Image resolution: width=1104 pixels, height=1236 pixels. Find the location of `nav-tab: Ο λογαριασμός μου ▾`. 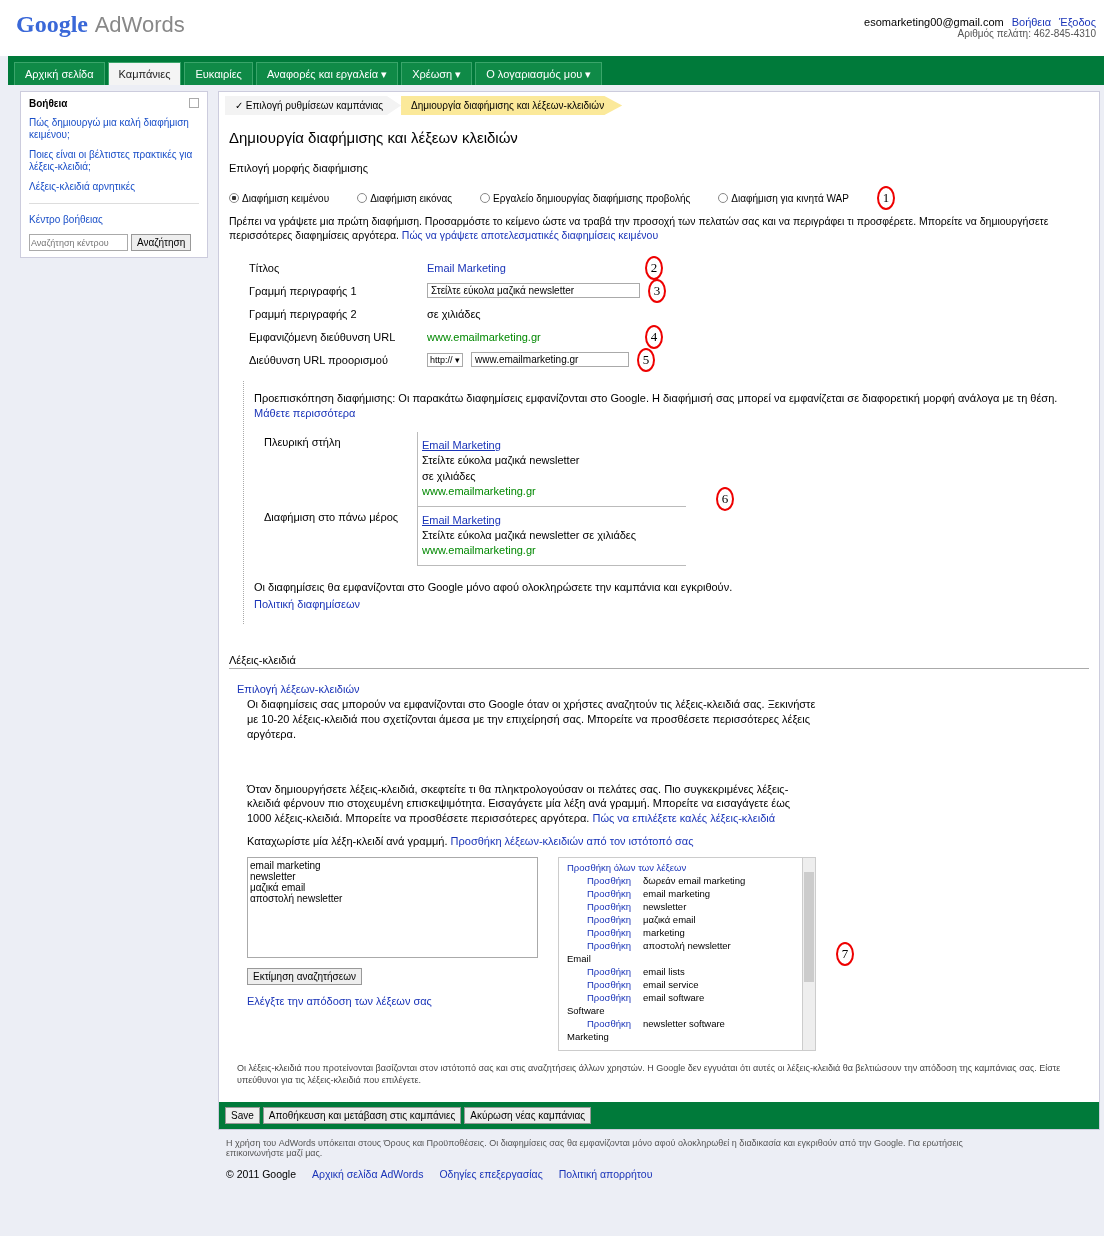

nav-tab: Ο λογαριασμός μου ▾ is located at coordinates (539, 73).